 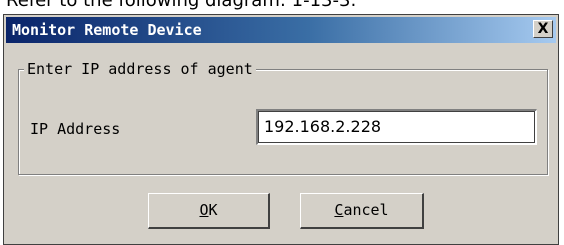 I want to click on page-caption: Refer to the following diagram: 1-13-3:, so click(x=181, y=5).